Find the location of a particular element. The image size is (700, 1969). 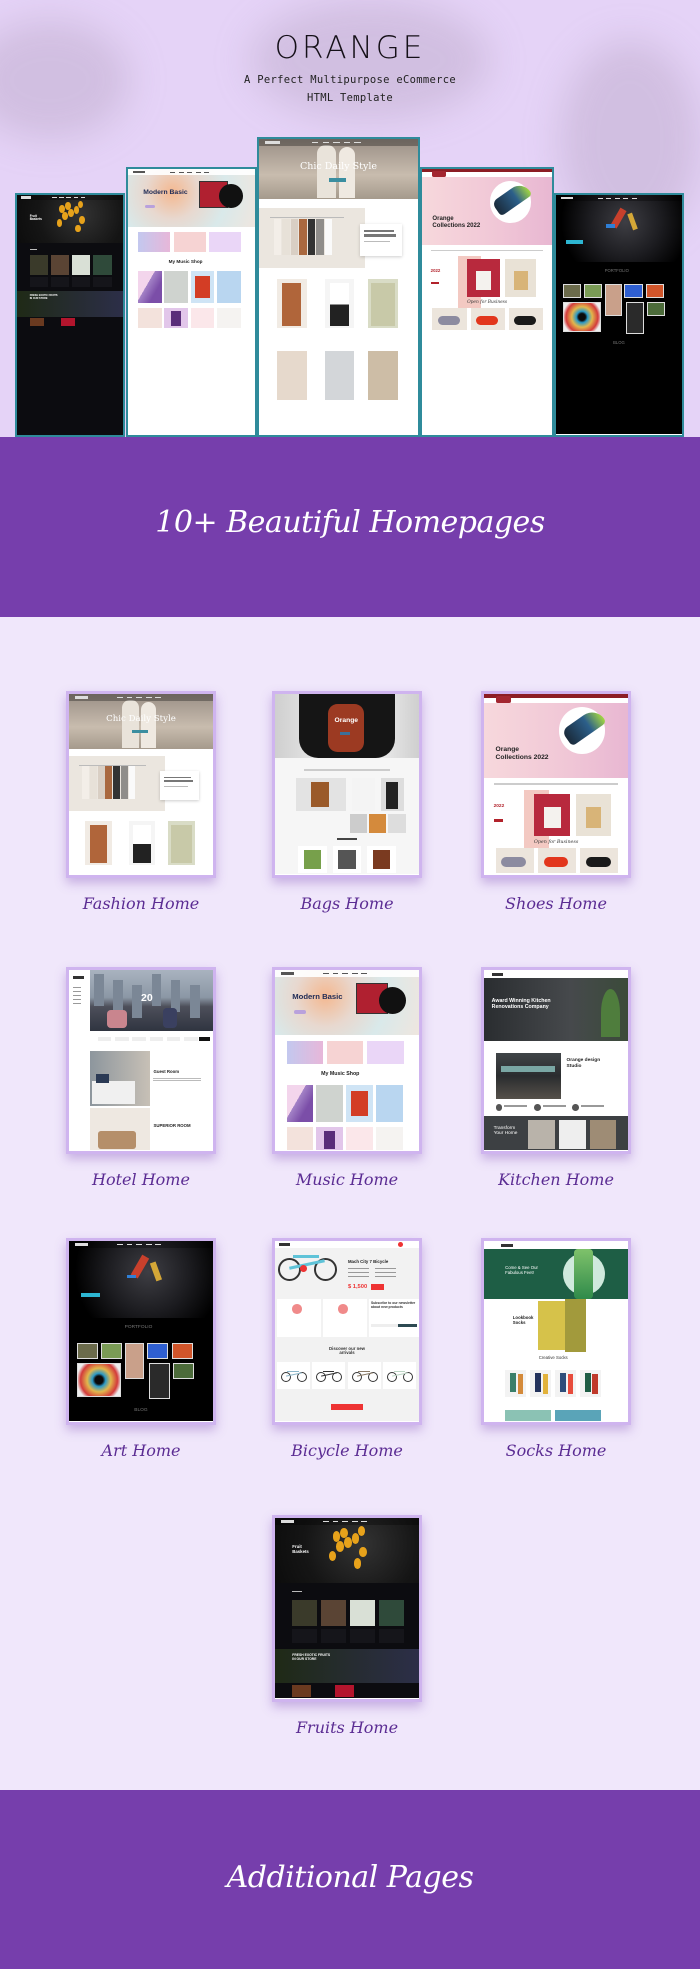

homepage-card-bags: Orange is located at coordinates (347, 784).